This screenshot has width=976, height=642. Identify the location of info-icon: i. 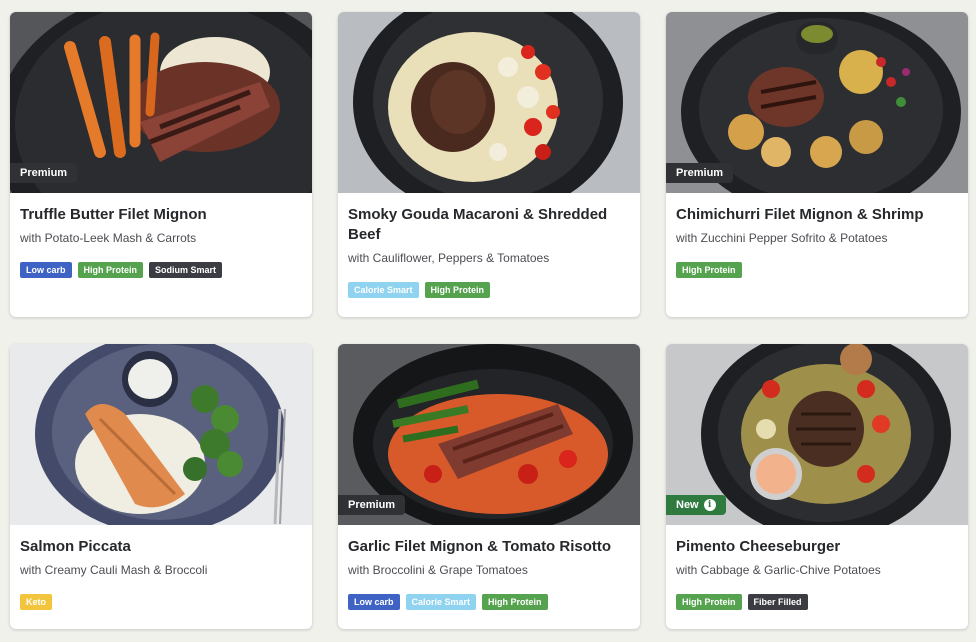
(709, 505).